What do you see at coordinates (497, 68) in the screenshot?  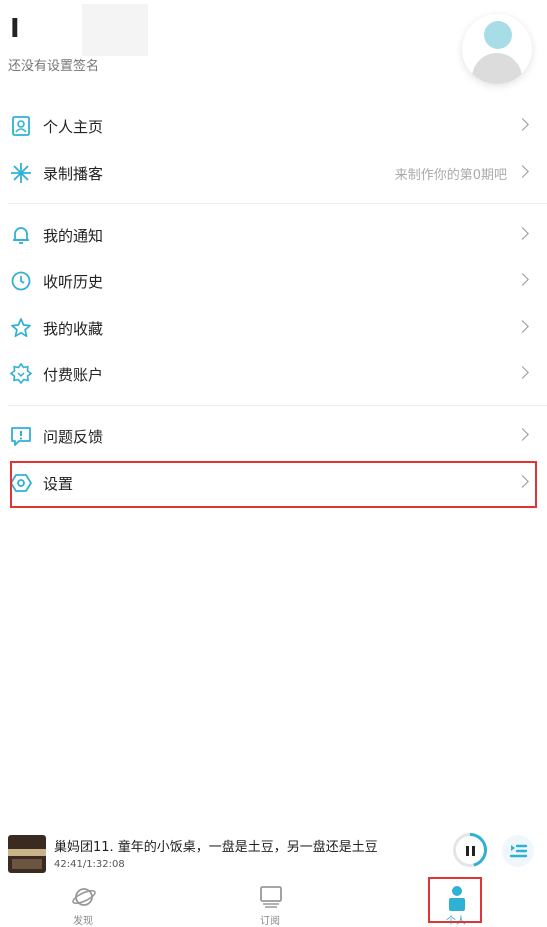 I see `avatar-torso` at bounding box center [497, 68].